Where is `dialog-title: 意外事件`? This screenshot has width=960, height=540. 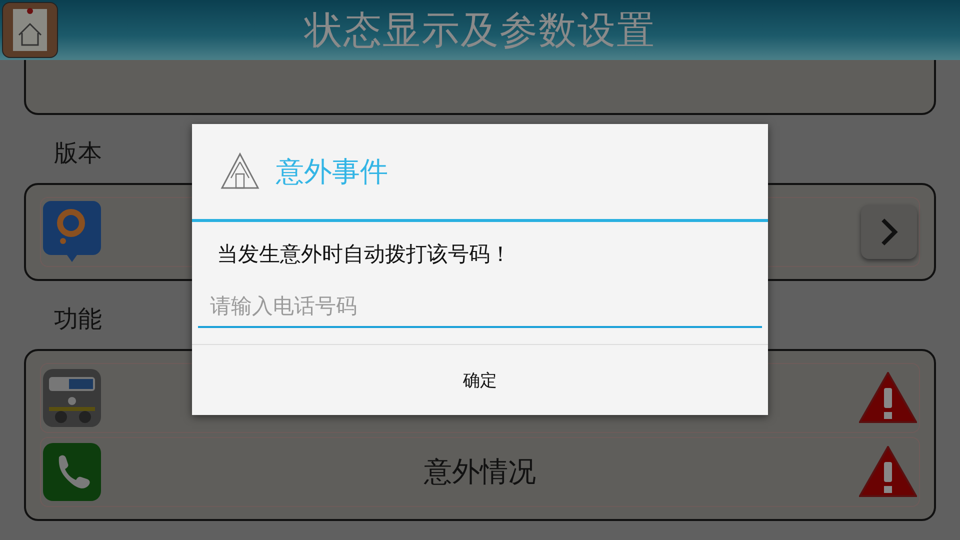
dialog-title: 意外事件 is located at coordinates (332, 172).